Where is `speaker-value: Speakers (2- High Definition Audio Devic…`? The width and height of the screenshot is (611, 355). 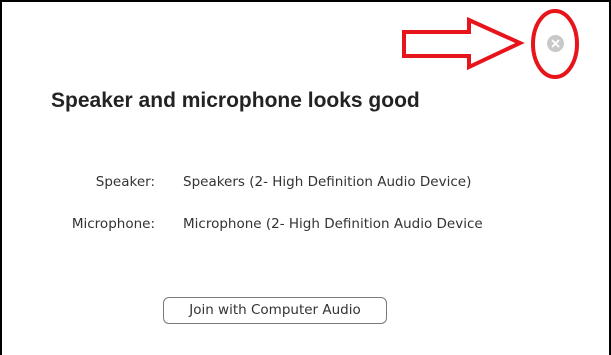
speaker-value: Speakers (2- High Definition Audio Devic… is located at coordinates (327, 182).